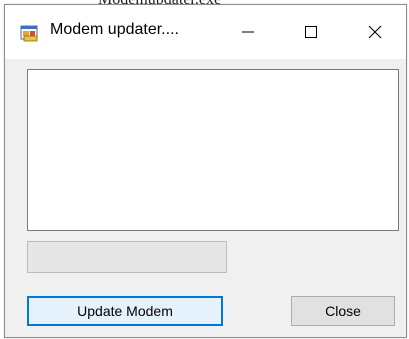 The image size is (409, 339). I want to click on maximize-icon, so click(311, 32).